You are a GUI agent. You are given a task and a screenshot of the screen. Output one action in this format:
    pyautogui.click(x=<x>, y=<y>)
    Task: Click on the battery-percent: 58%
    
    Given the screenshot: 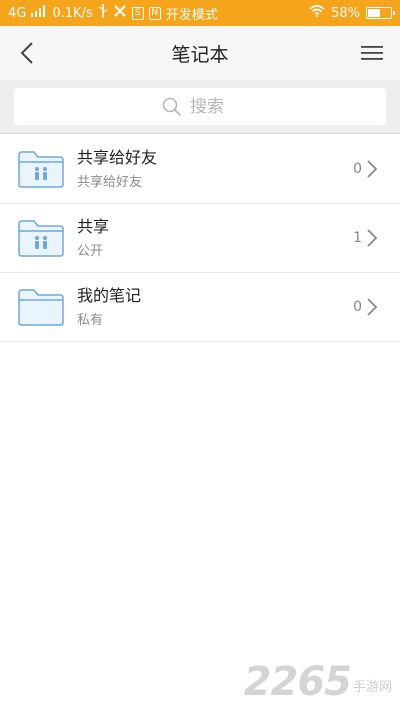 What is the action you would take?
    pyautogui.click(x=345, y=13)
    